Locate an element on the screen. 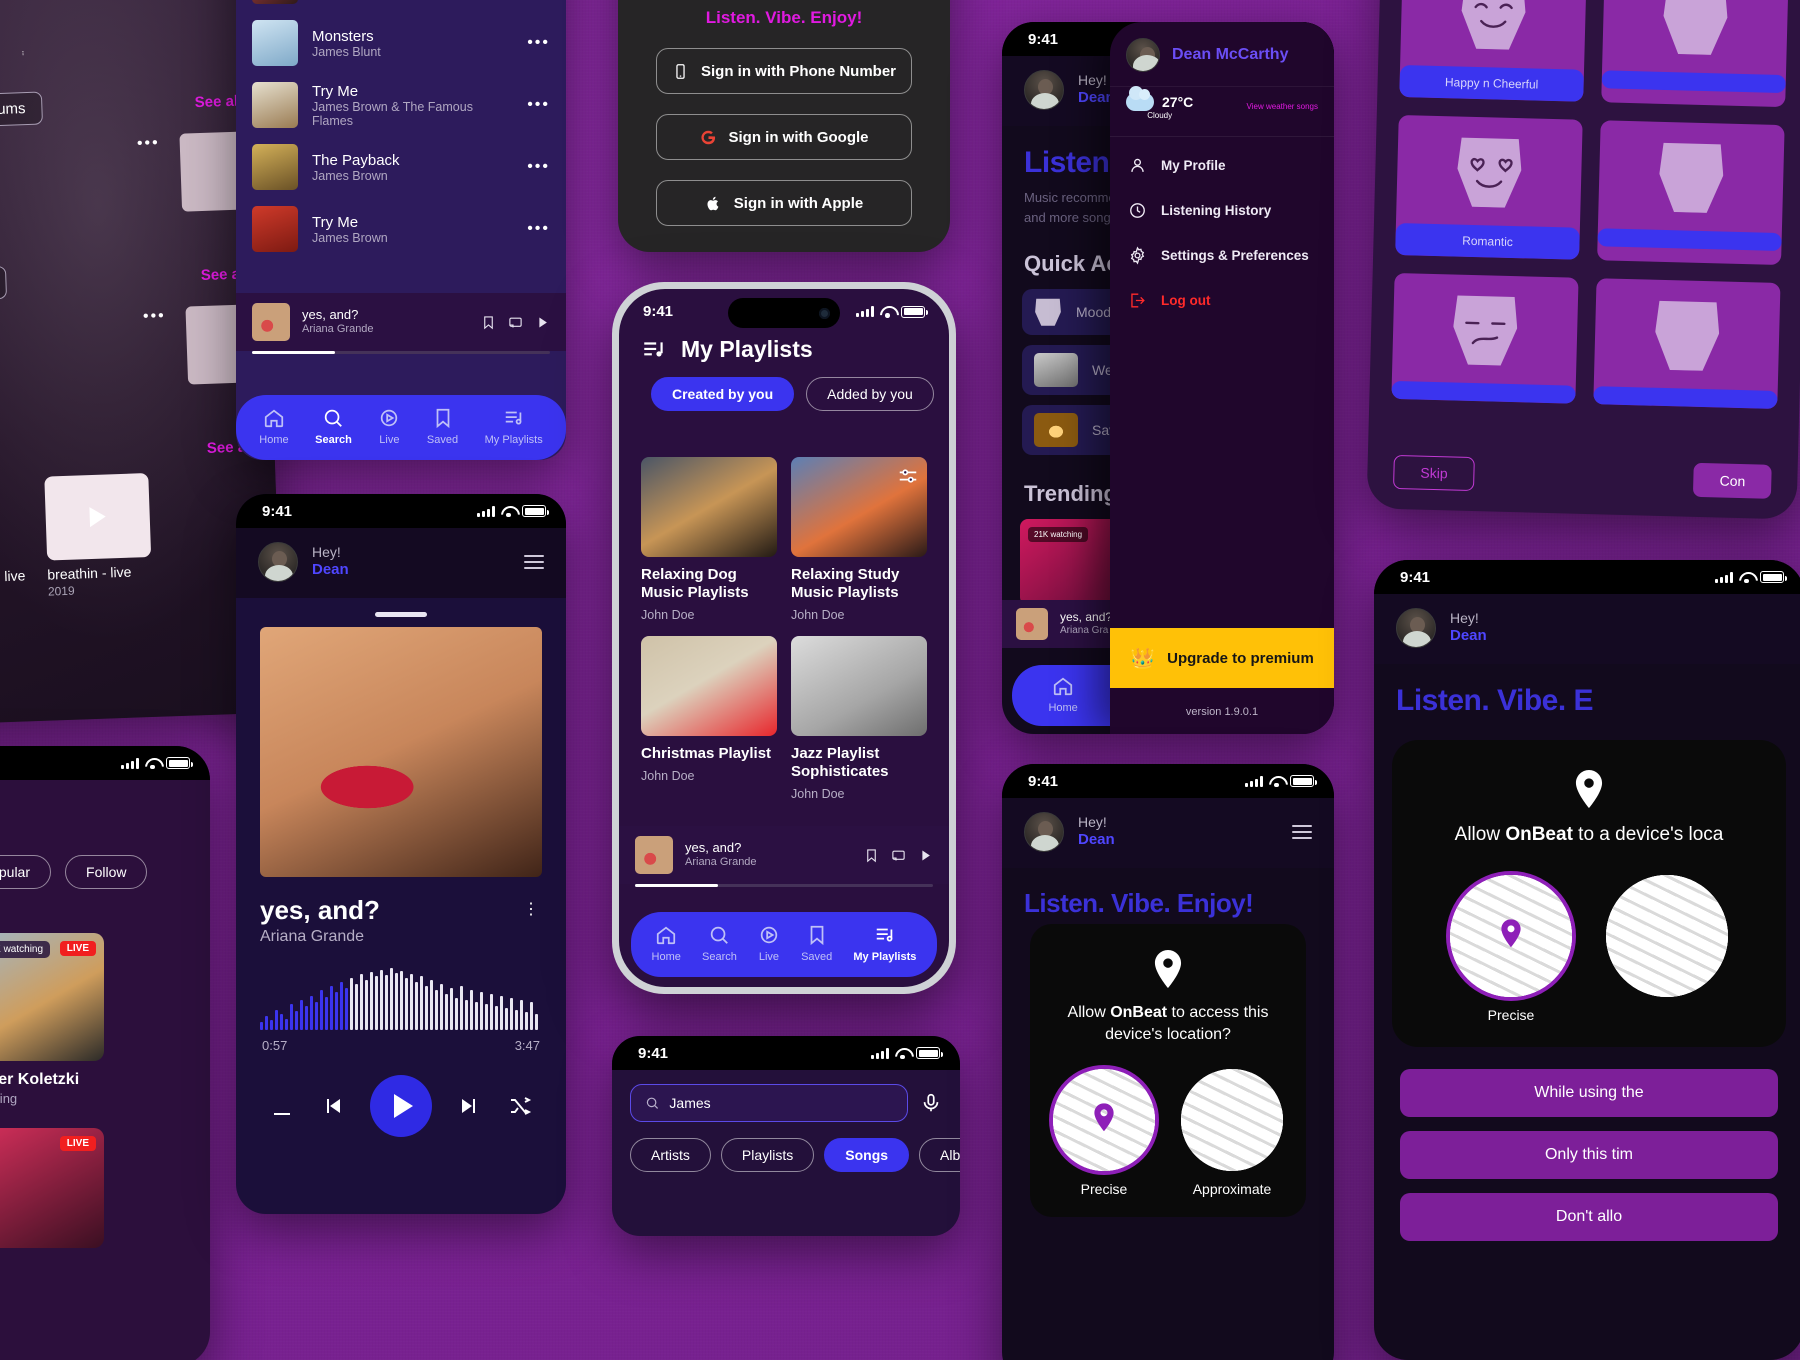 This screenshot has width=1800, height=1360. filter-created-by-you: Created by you is located at coordinates (723, 394).